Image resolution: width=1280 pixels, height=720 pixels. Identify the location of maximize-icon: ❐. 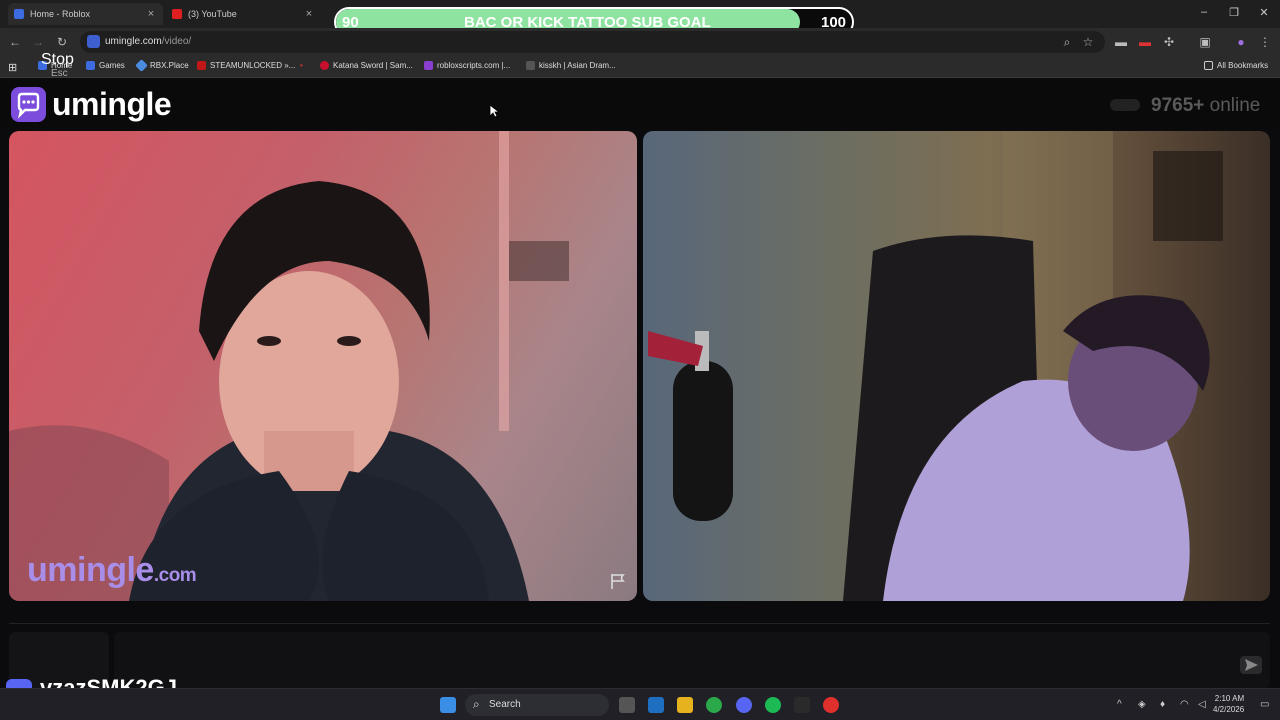
(1234, 12).